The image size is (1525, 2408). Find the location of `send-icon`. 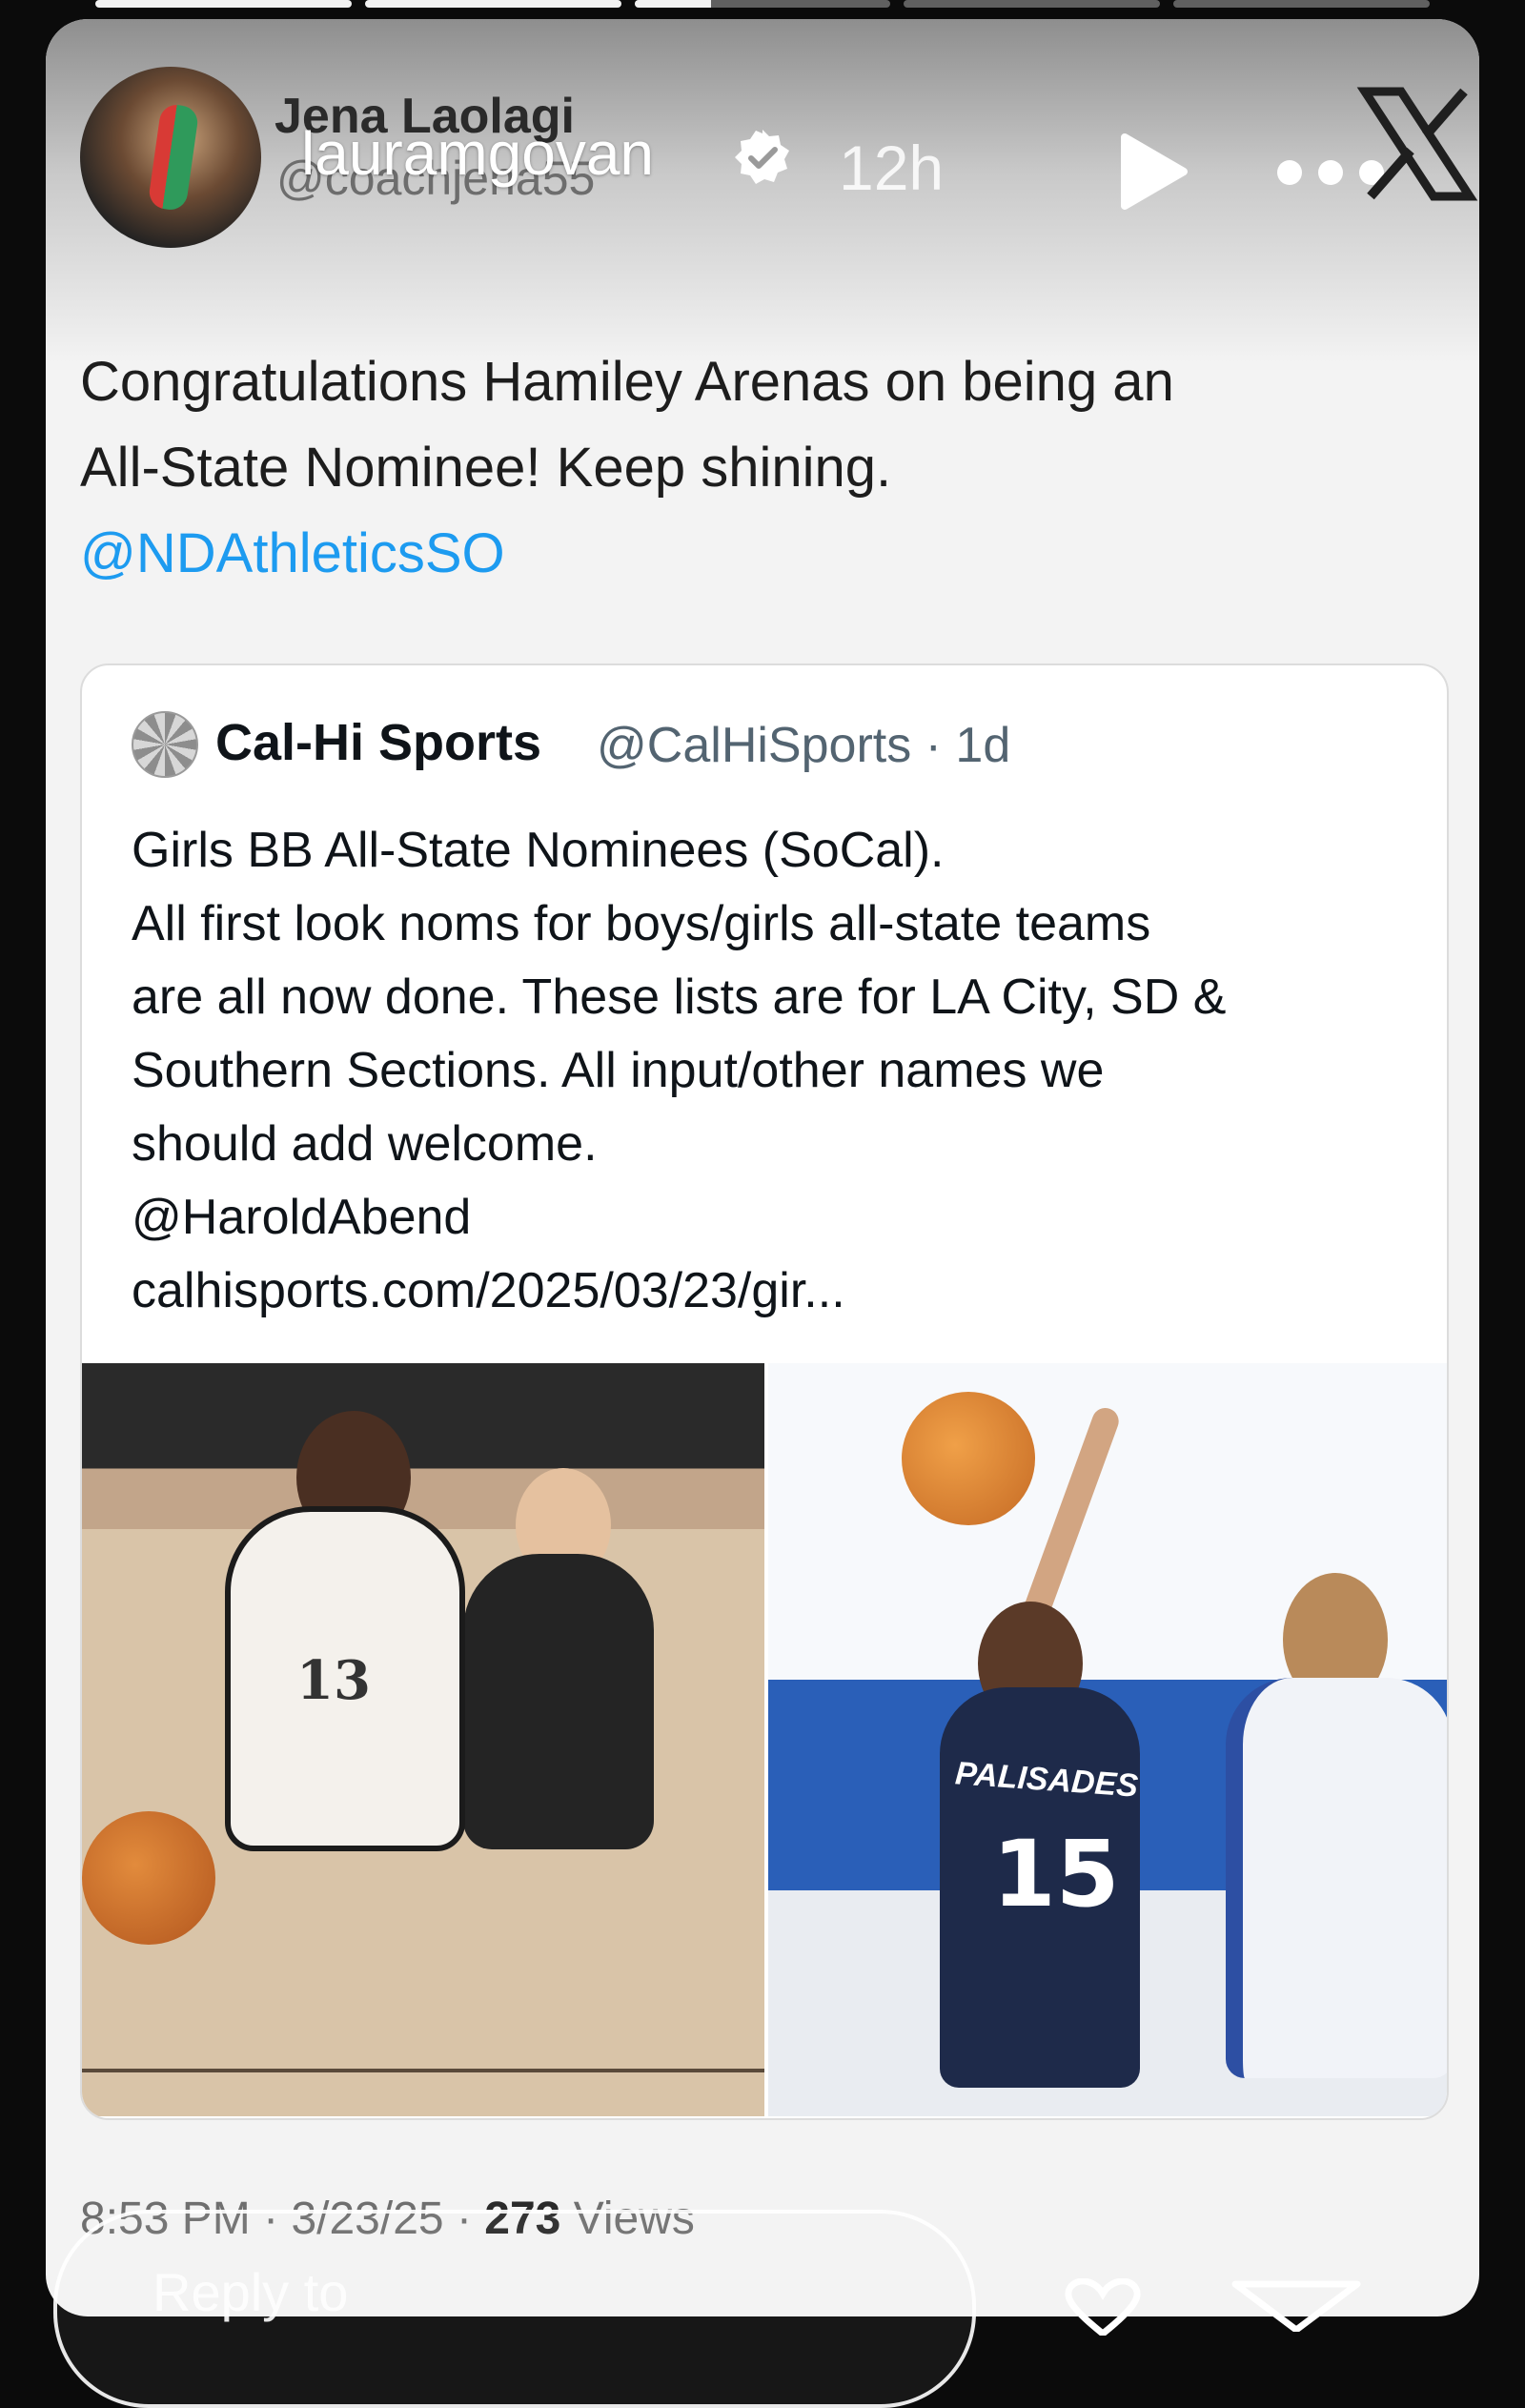

send-icon is located at coordinates (1296, 2303).